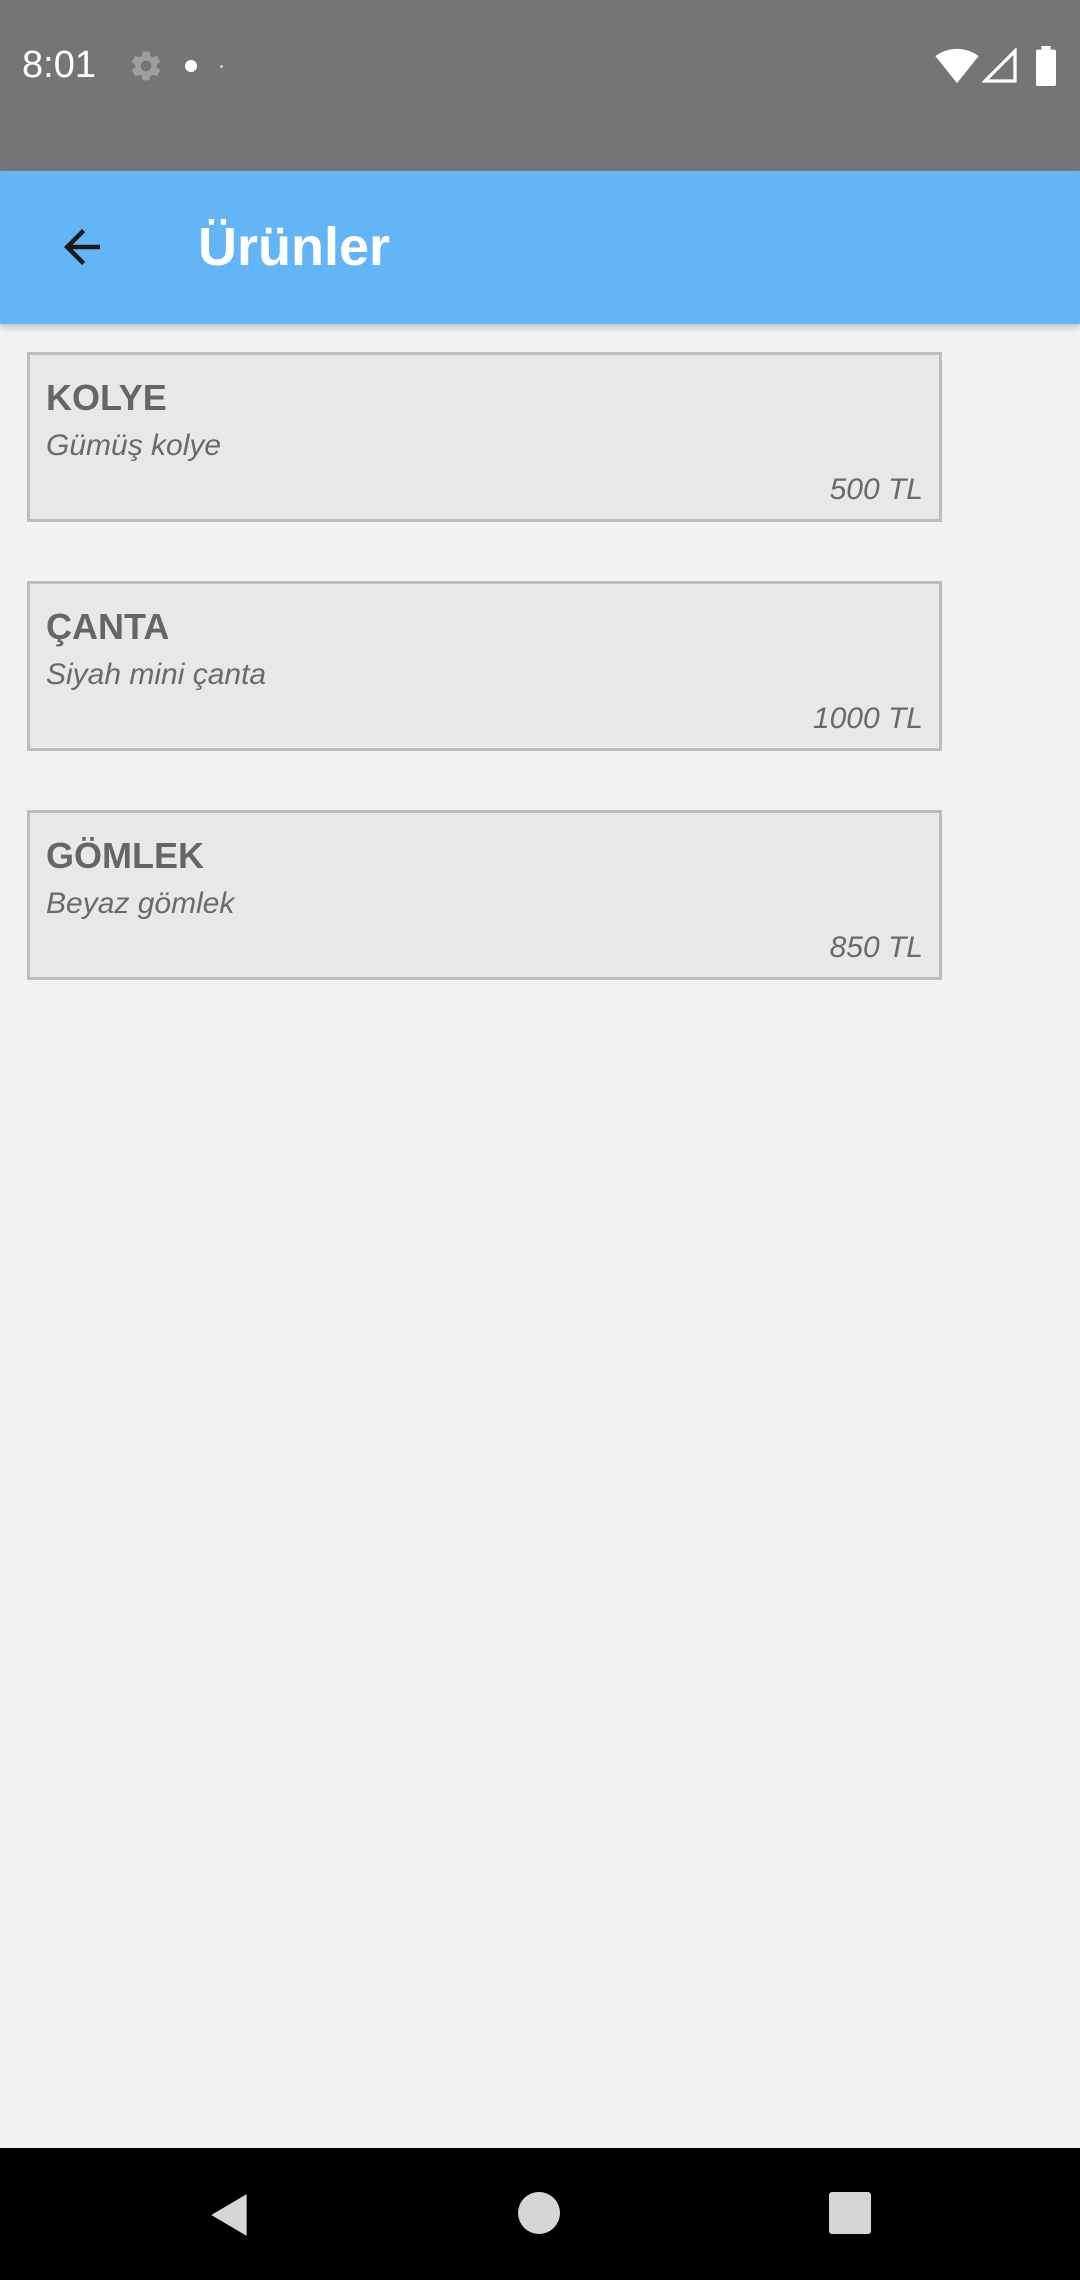  I want to click on page-title: Ürünler, so click(294, 247).